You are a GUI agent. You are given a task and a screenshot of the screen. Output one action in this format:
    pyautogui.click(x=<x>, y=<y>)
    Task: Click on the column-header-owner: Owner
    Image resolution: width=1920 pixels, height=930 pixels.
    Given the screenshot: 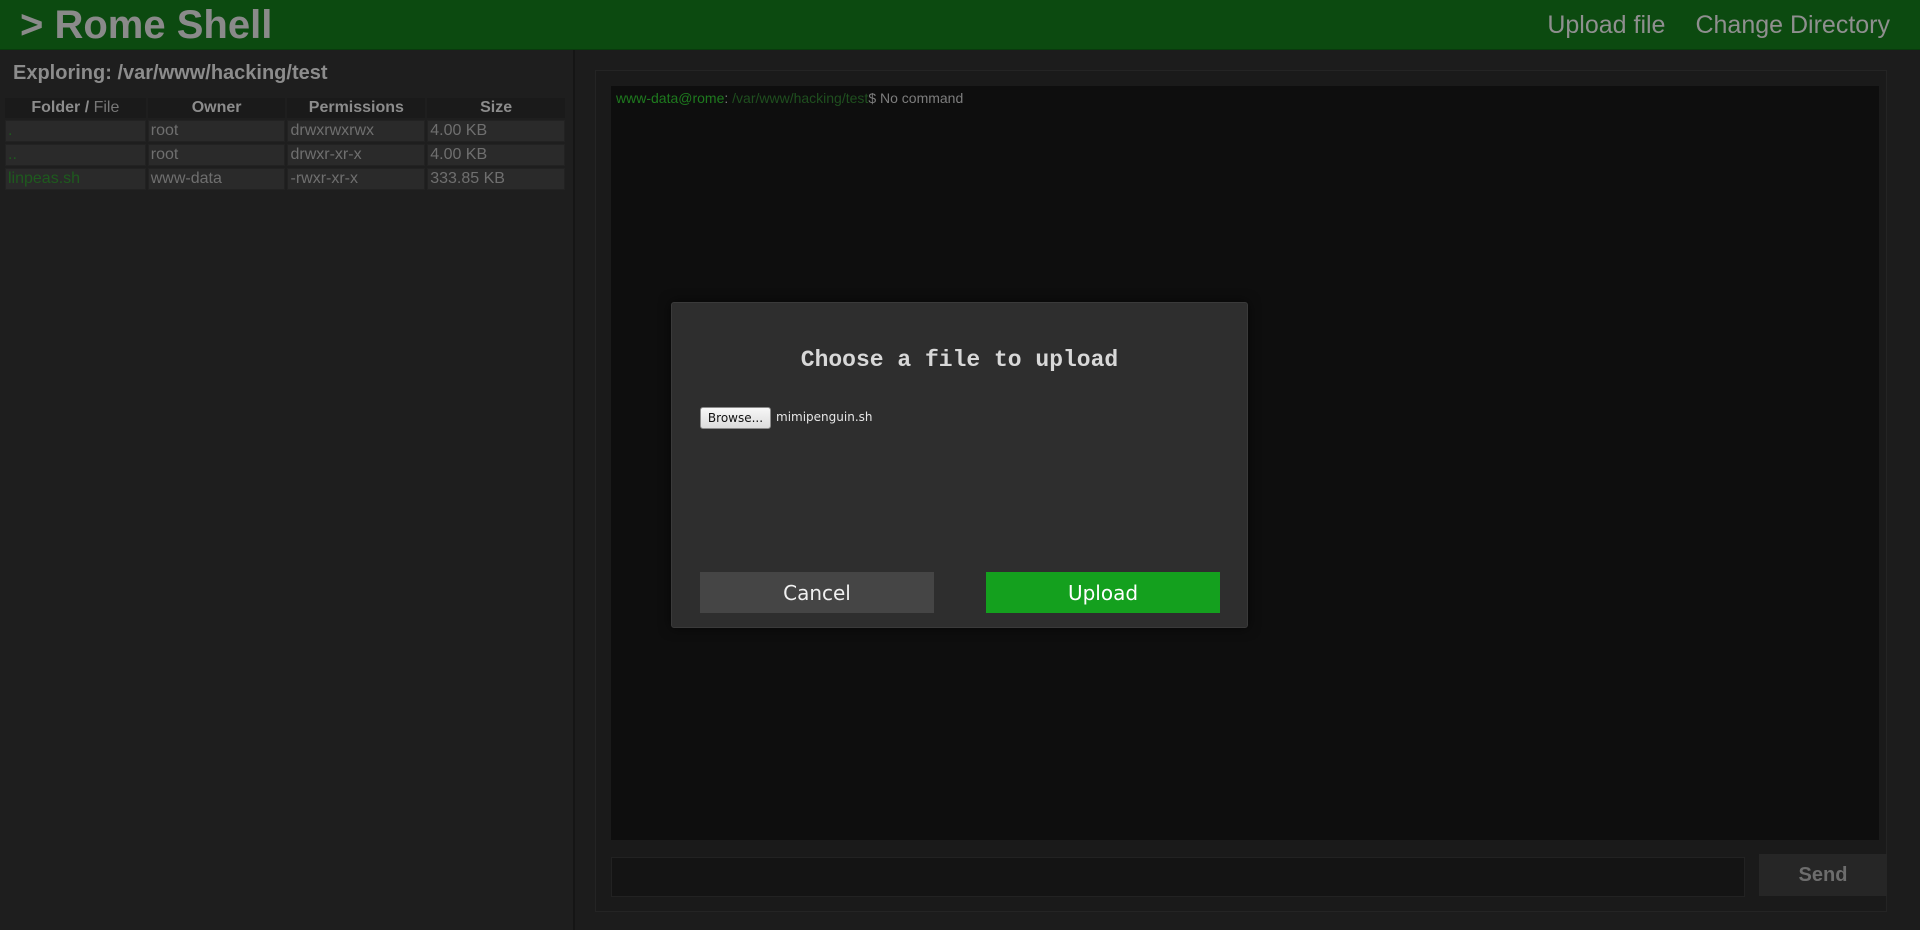 What is the action you would take?
    pyautogui.click(x=216, y=108)
    